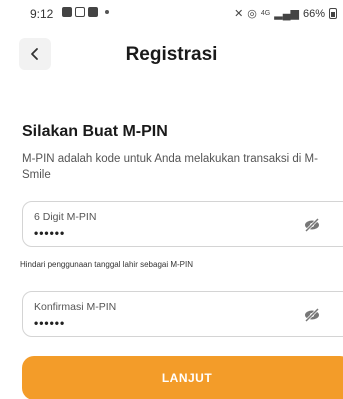 This screenshot has height=399, width=343. What do you see at coordinates (95, 131) in the screenshot?
I see `form-heading: Silakan Buat M-PIN` at bounding box center [95, 131].